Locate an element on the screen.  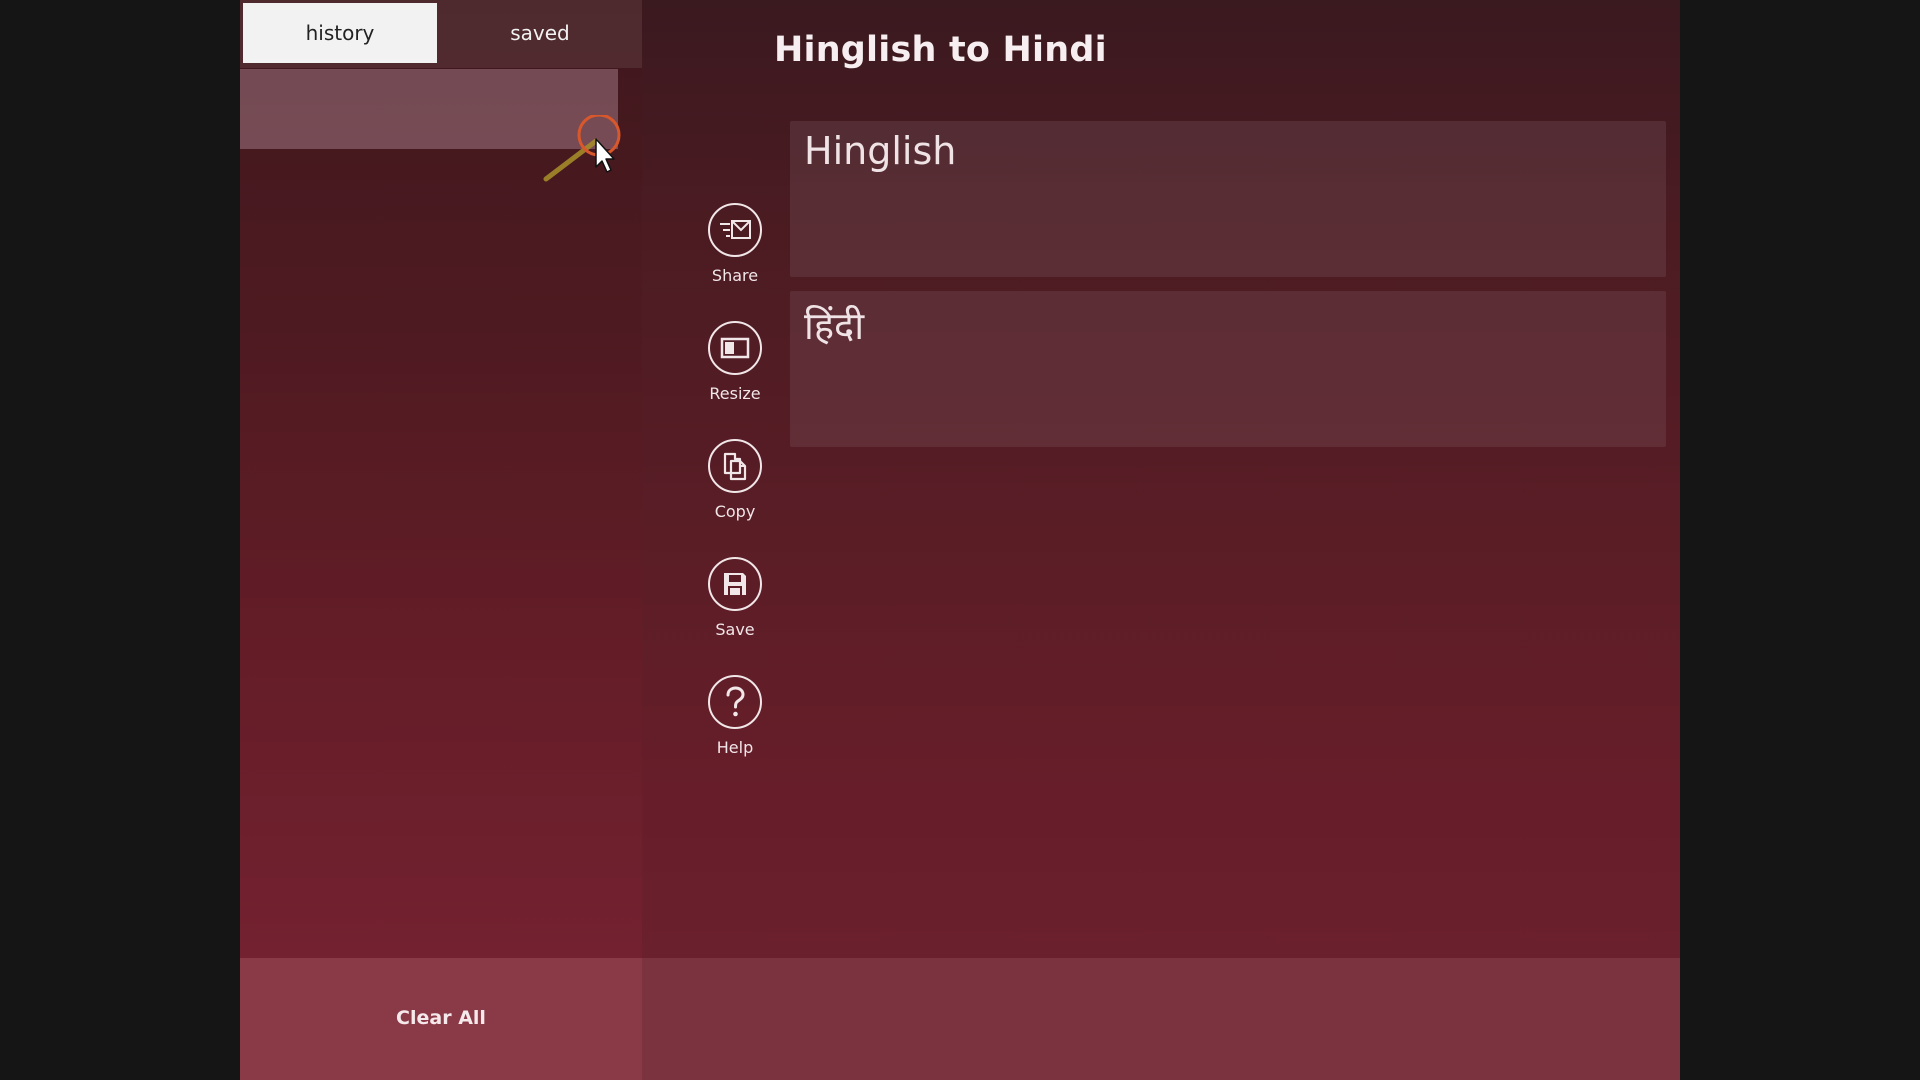
help-question-icon is located at coordinates (735, 702).